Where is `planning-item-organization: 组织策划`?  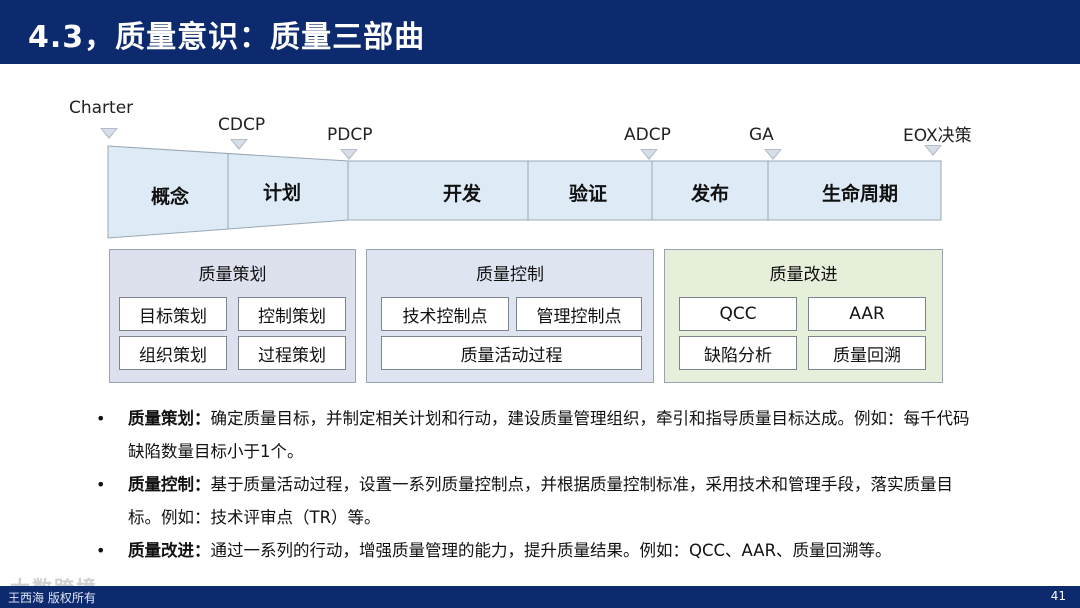
planning-item-organization: 组织策划 is located at coordinates (173, 353).